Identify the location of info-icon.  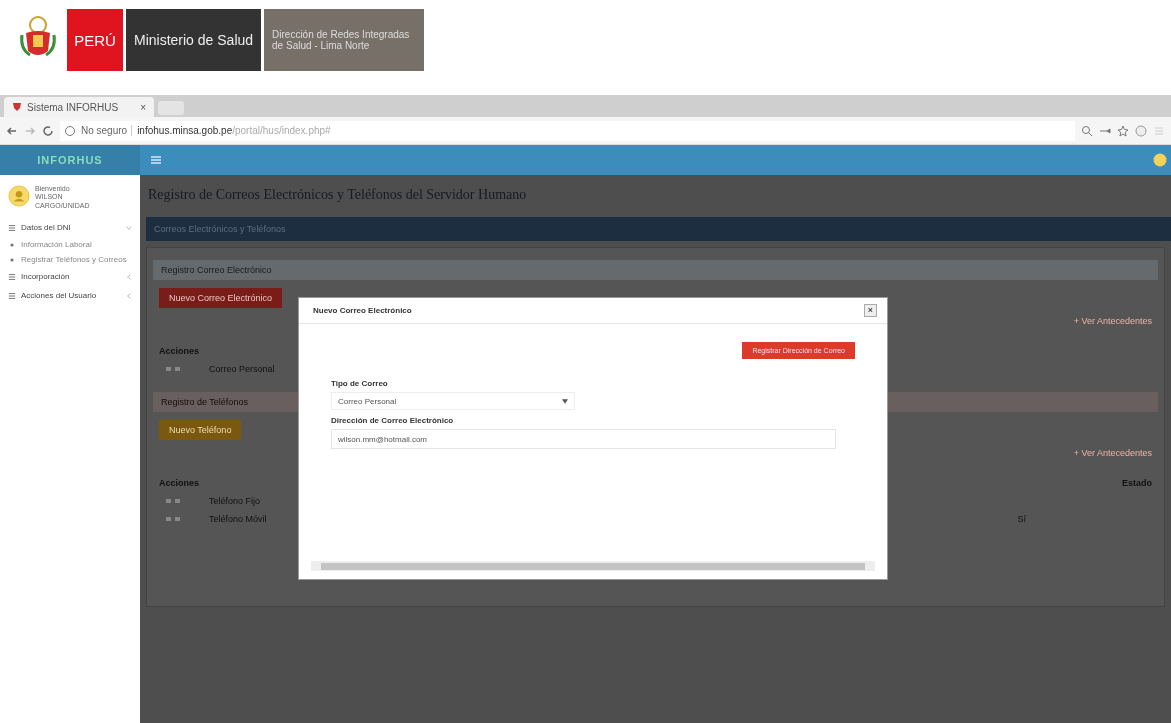
(70, 130).